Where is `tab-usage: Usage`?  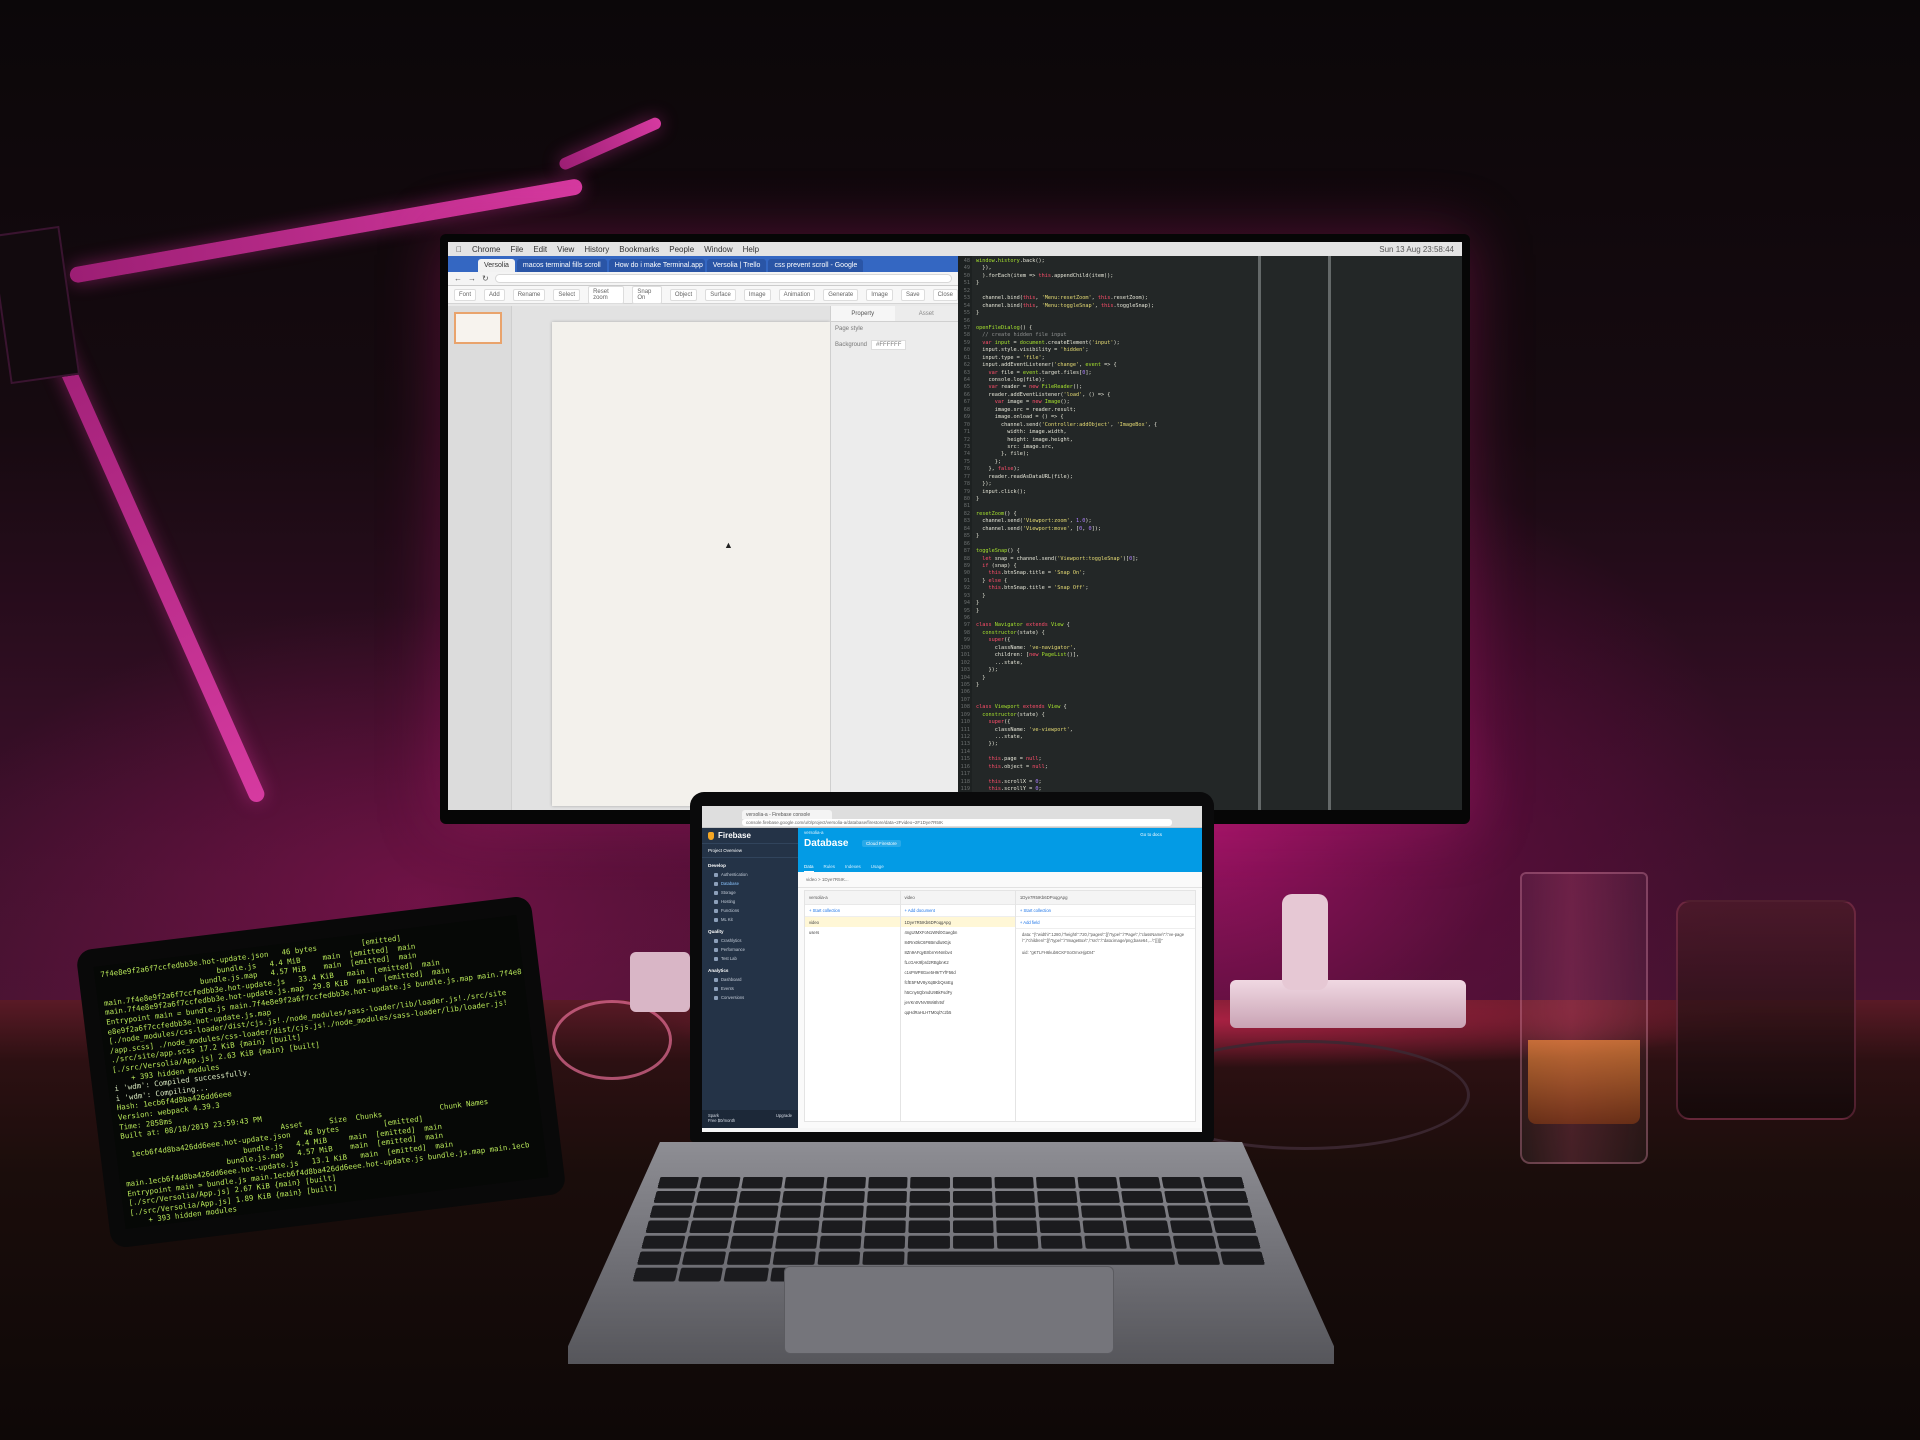
tab-usage: Usage is located at coordinates (877, 868).